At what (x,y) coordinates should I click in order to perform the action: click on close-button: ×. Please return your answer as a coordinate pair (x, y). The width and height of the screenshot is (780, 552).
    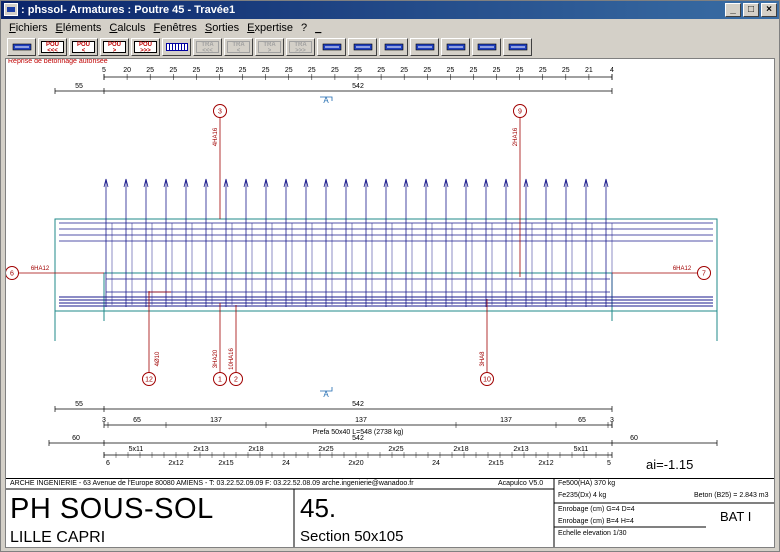
    Looking at the image, I should click on (769, 10).